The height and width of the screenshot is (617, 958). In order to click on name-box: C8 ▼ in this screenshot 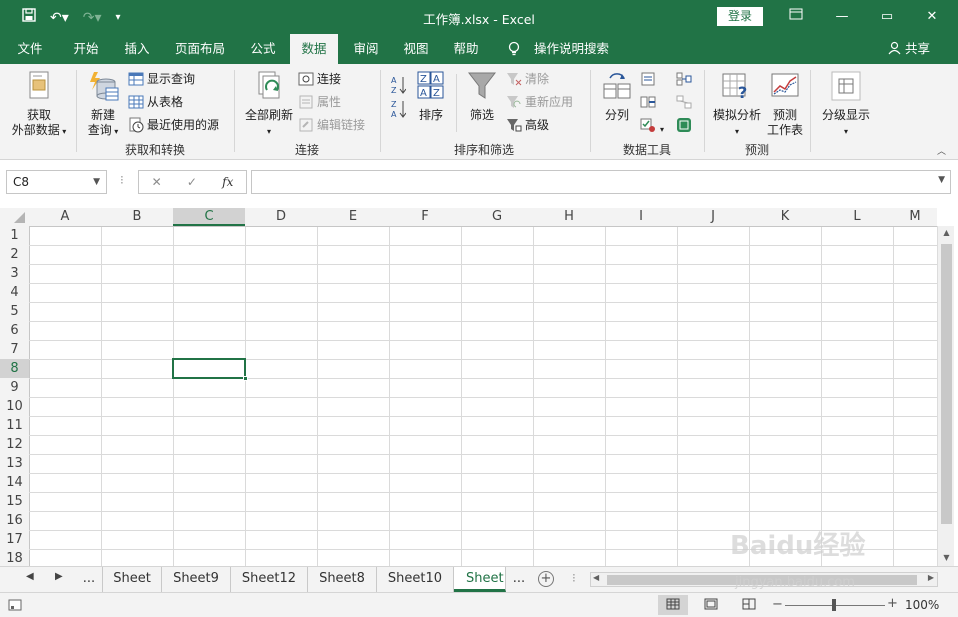, I will do `click(56, 182)`.